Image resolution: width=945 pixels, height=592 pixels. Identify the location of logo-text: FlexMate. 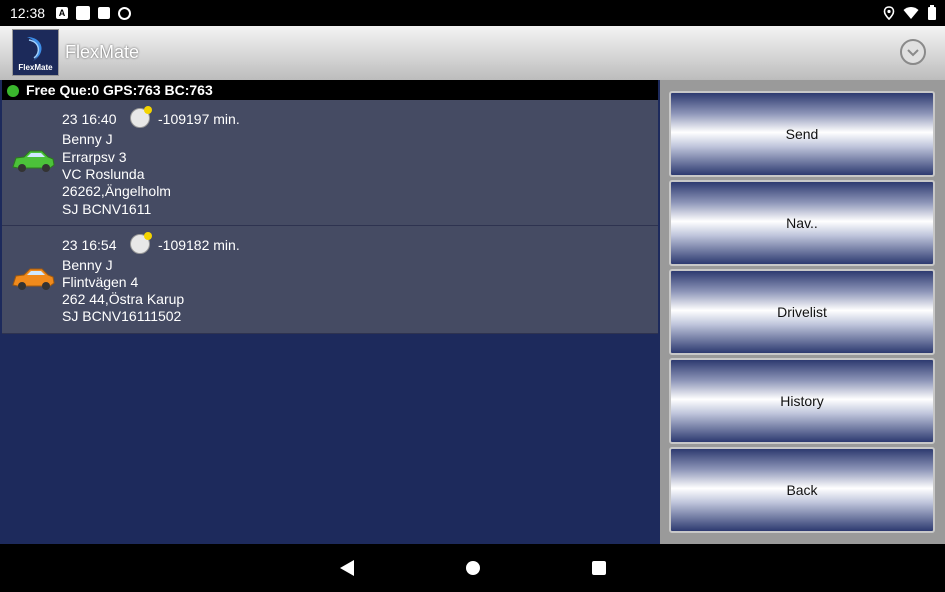
(35, 67).